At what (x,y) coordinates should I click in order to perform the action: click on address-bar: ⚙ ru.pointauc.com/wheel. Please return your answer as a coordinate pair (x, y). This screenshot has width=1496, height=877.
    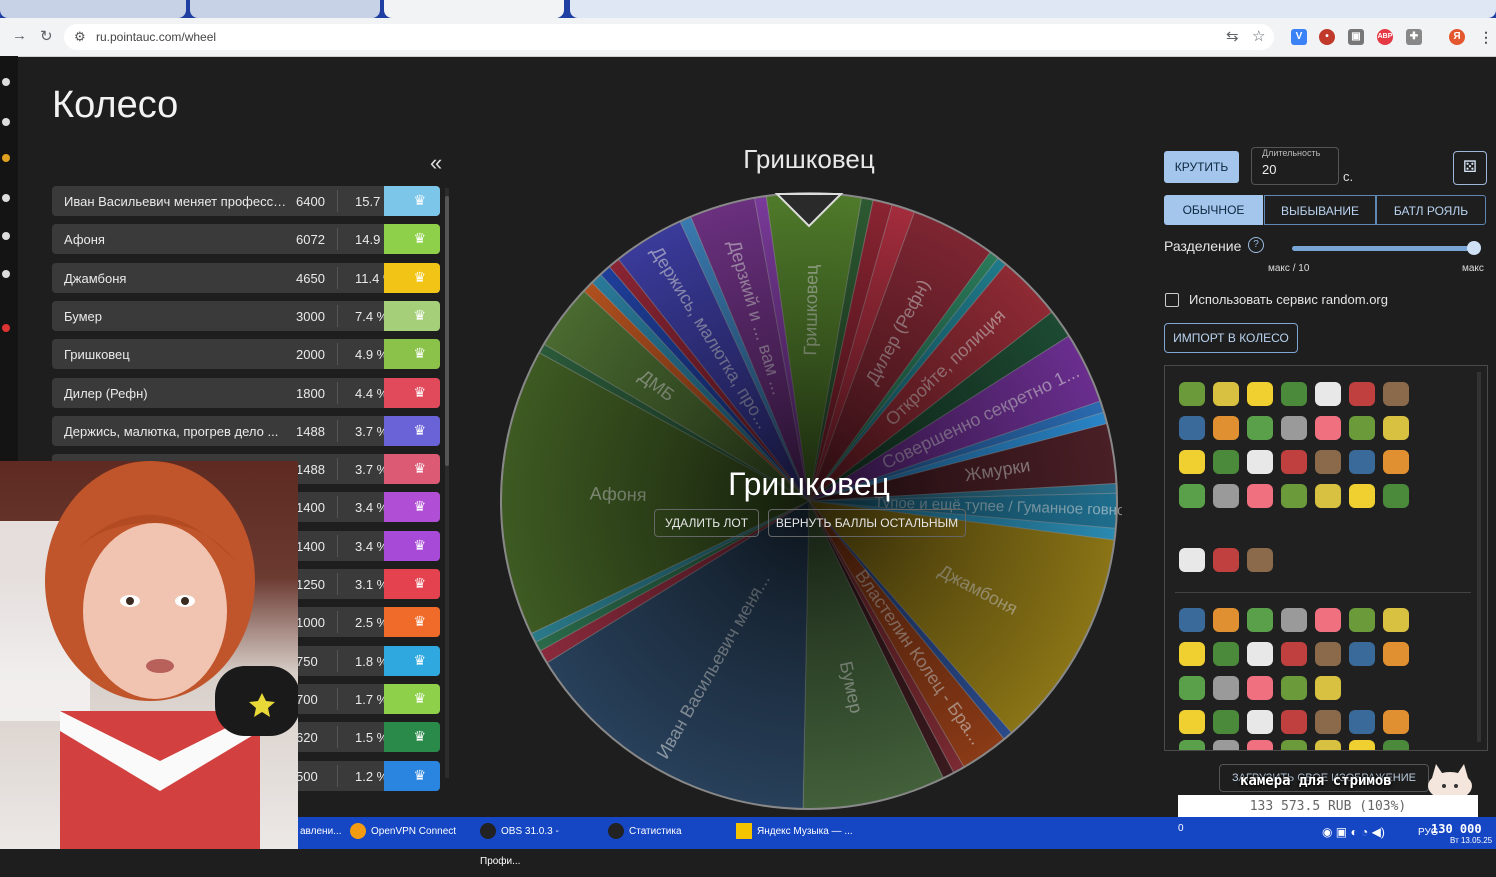
    Looking at the image, I should click on (669, 37).